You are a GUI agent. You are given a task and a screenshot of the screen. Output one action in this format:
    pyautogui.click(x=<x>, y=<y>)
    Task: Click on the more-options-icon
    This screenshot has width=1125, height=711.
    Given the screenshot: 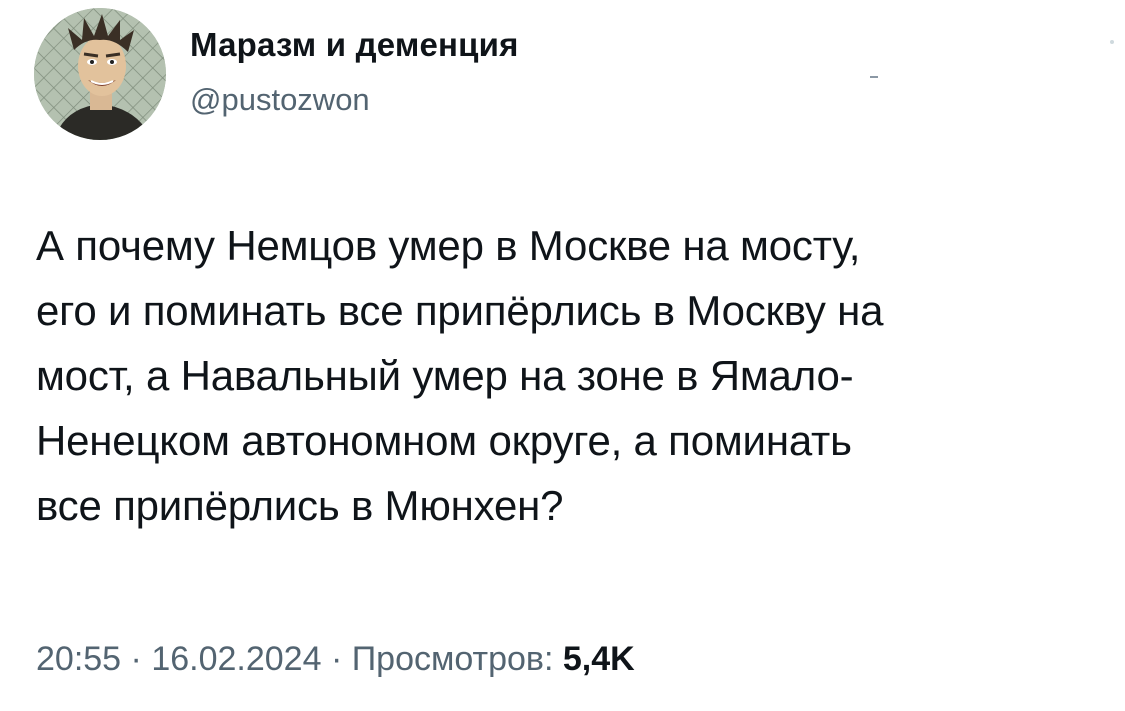 What is the action you would take?
    pyautogui.click(x=1112, y=42)
    